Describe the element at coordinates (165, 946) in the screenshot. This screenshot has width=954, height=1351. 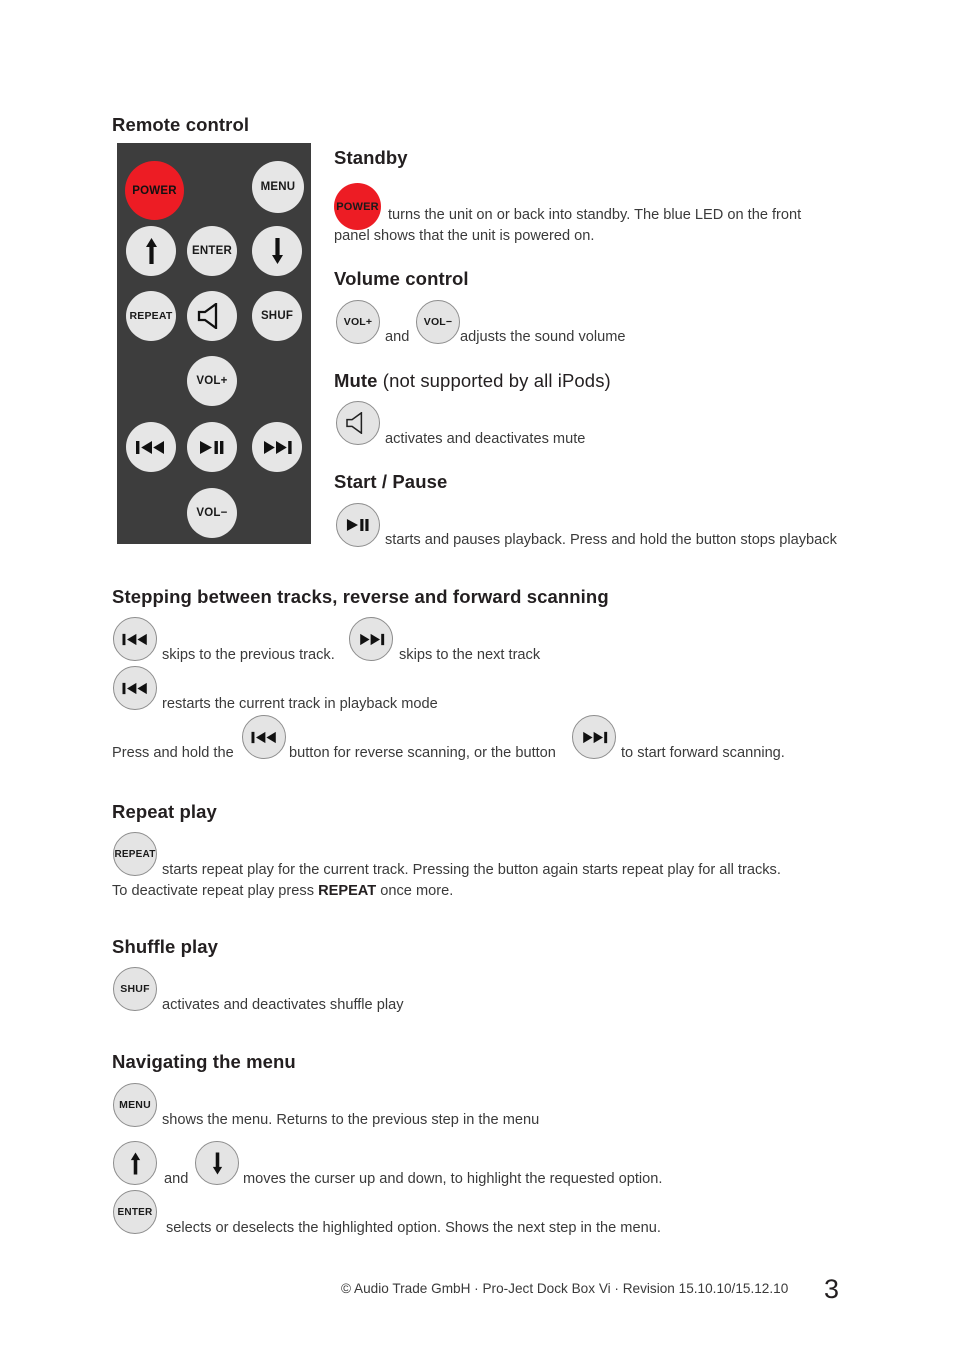
I see `heading-shuffle-play: Shuffle play` at that location.